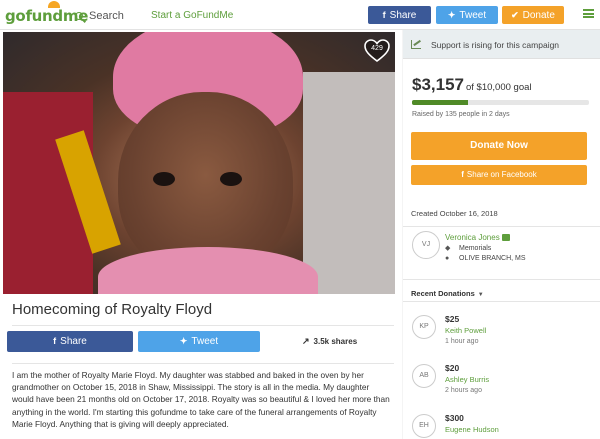 Image resolution: width=600 pixels, height=439 pixels. I want to click on nav-share-button: f Share, so click(399, 15).